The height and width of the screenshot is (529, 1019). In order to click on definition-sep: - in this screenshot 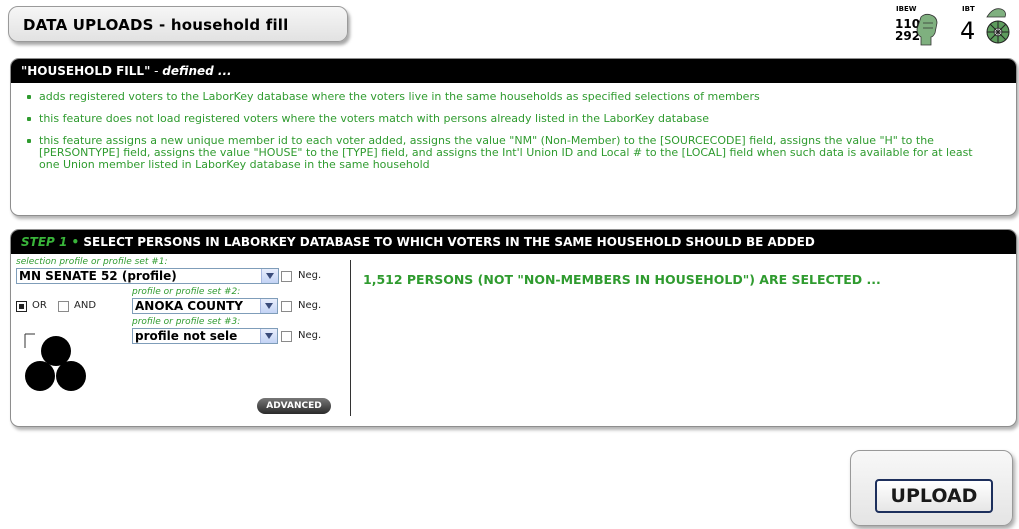, I will do `click(156, 71)`.